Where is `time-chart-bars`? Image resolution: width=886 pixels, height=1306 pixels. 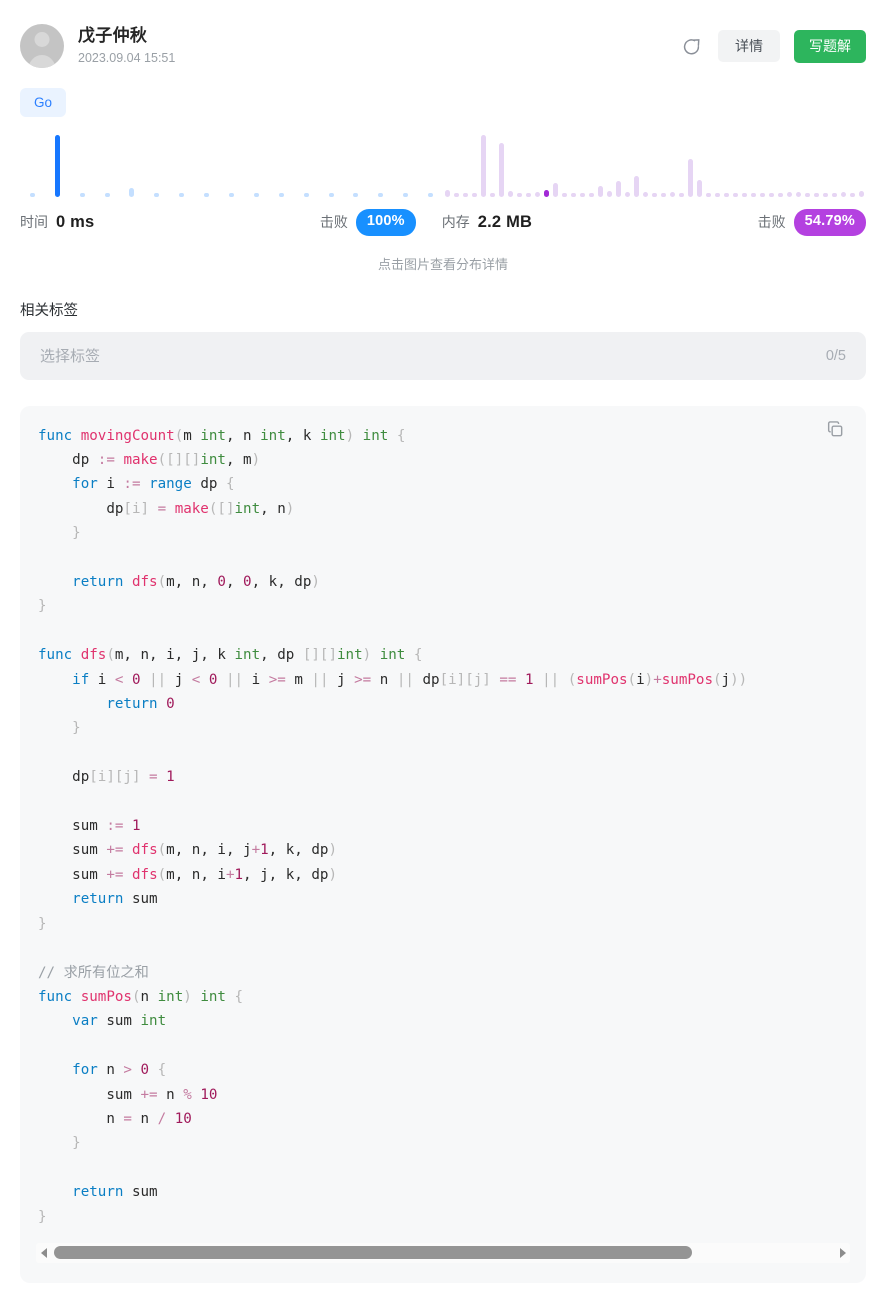 time-chart-bars is located at coordinates (231, 166).